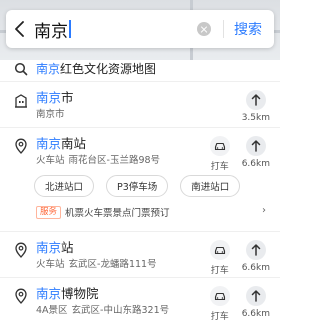  I want to click on search-bar: 南京 搜索, so click(140, 29).